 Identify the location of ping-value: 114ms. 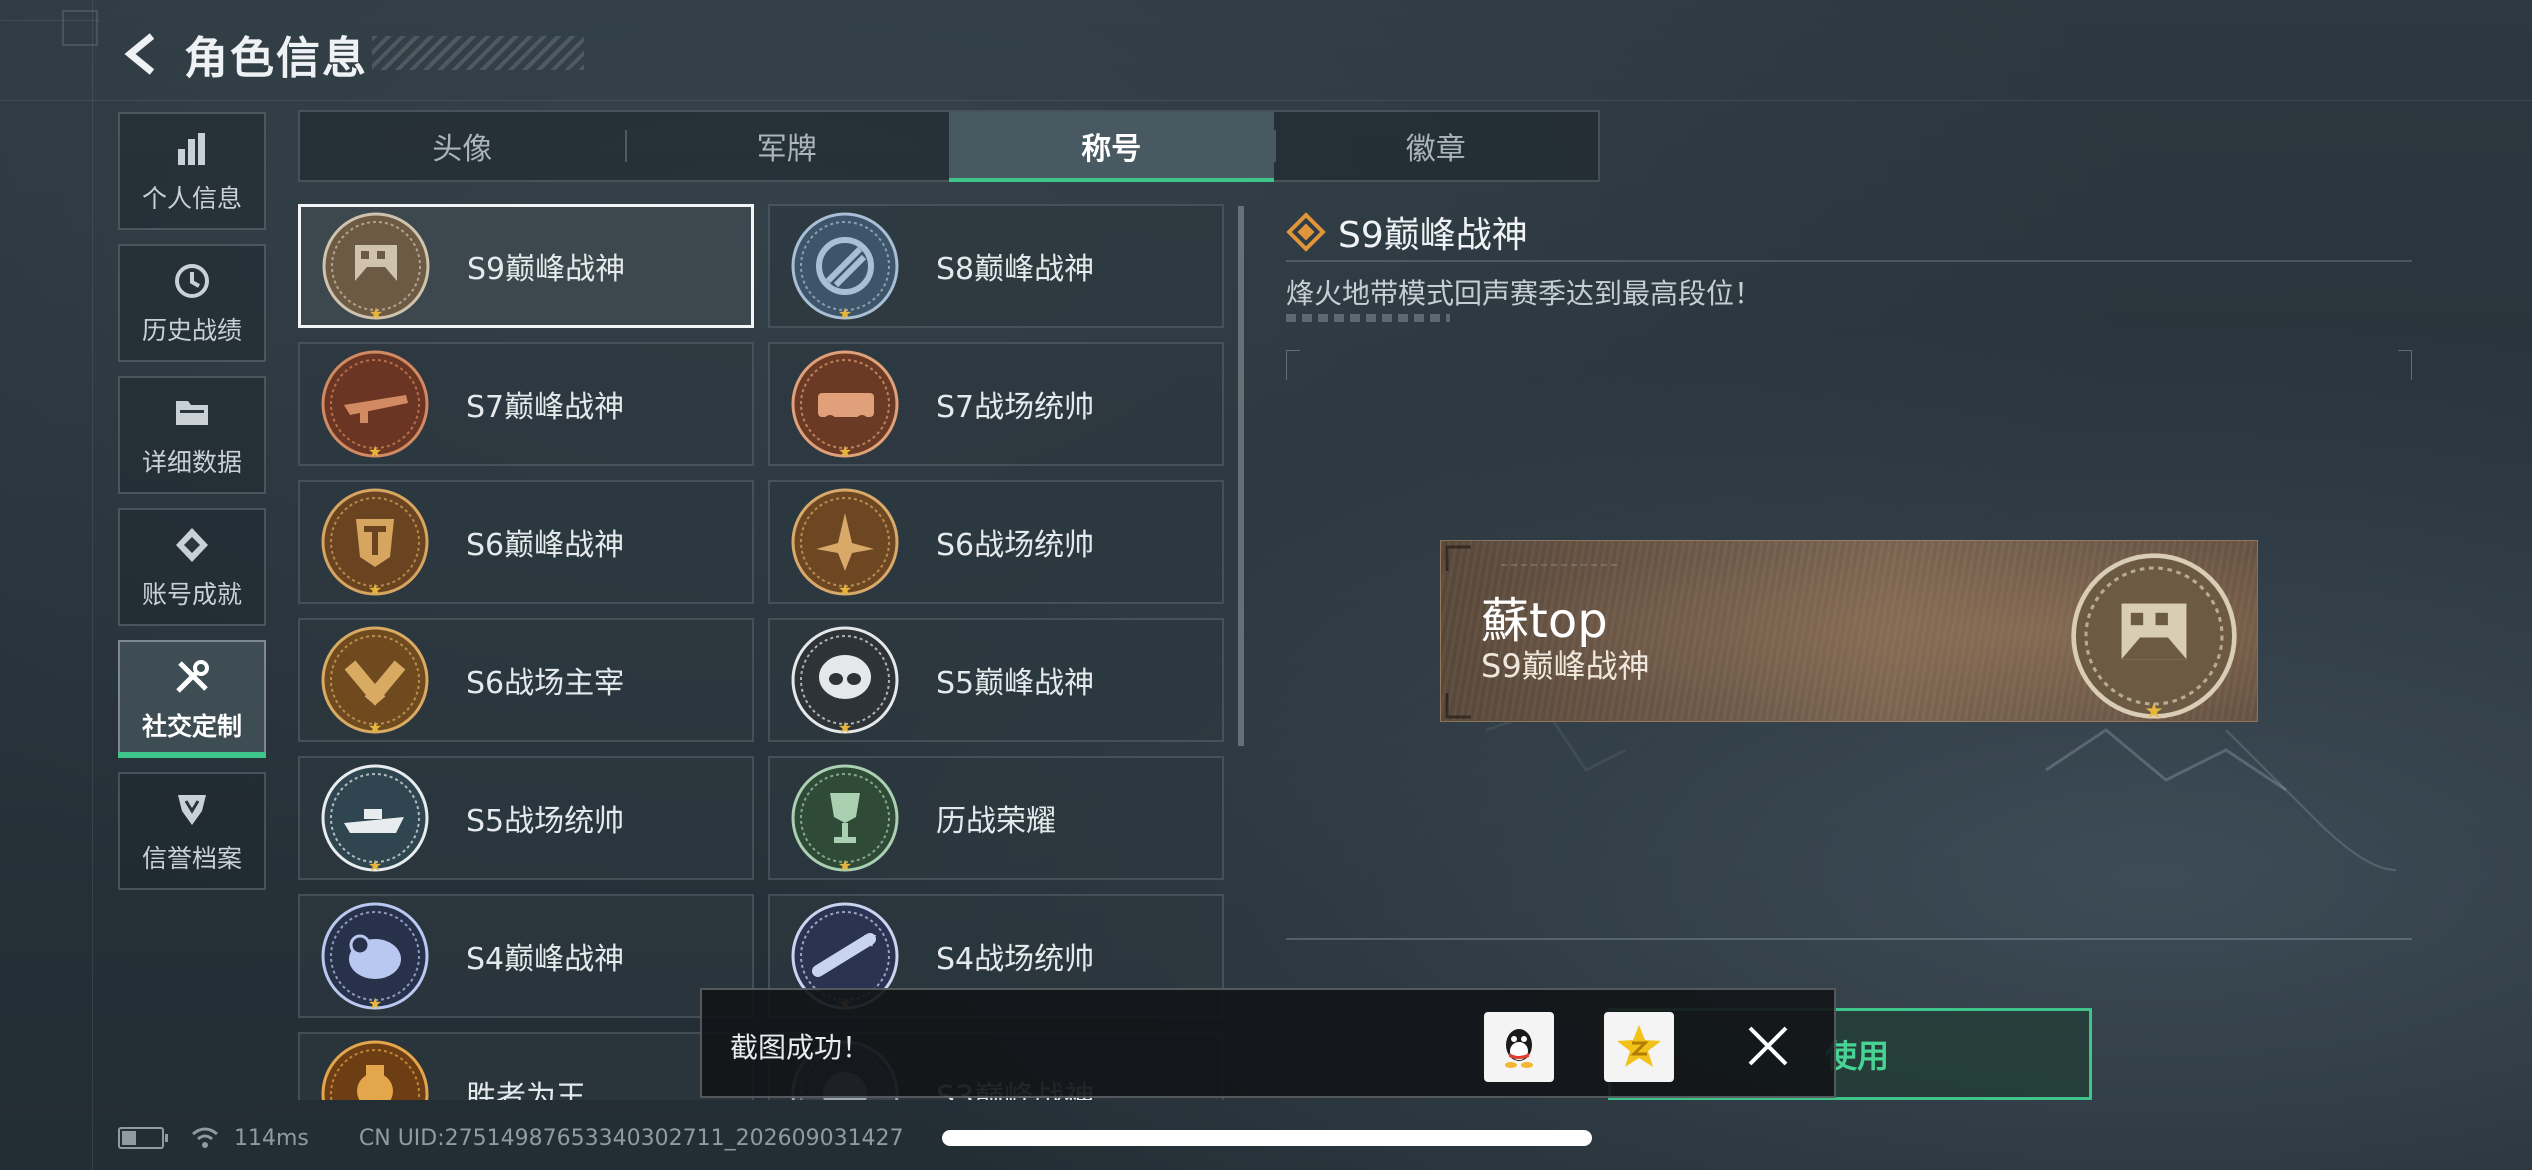
(271, 1138).